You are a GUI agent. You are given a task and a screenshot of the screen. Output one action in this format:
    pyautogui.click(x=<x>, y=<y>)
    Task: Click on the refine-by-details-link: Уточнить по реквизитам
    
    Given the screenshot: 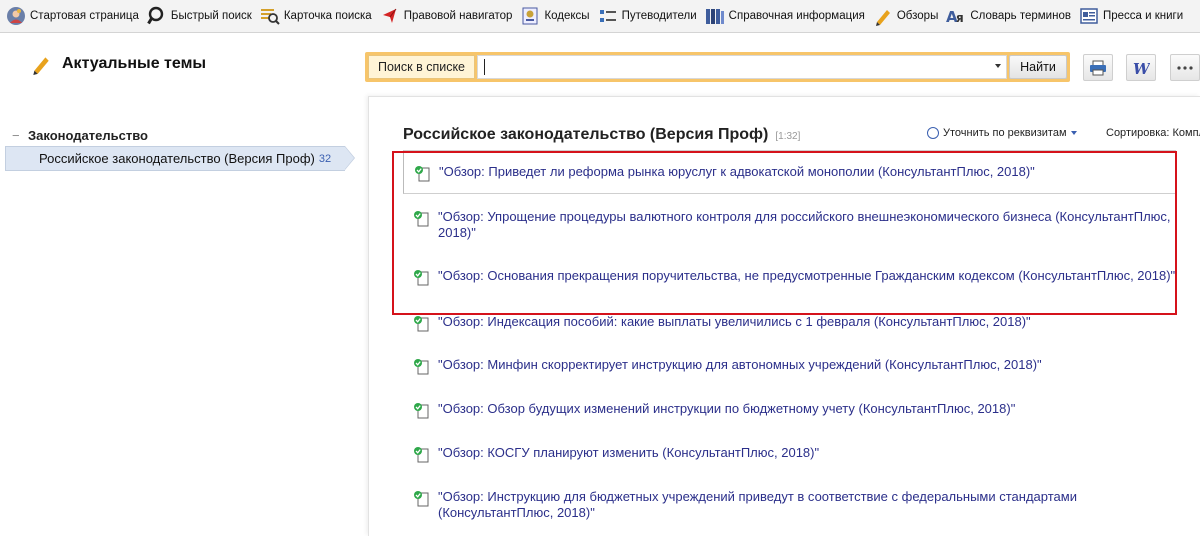 What is the action you would take?
    pyautogui.click(x=1002, y=133)
    